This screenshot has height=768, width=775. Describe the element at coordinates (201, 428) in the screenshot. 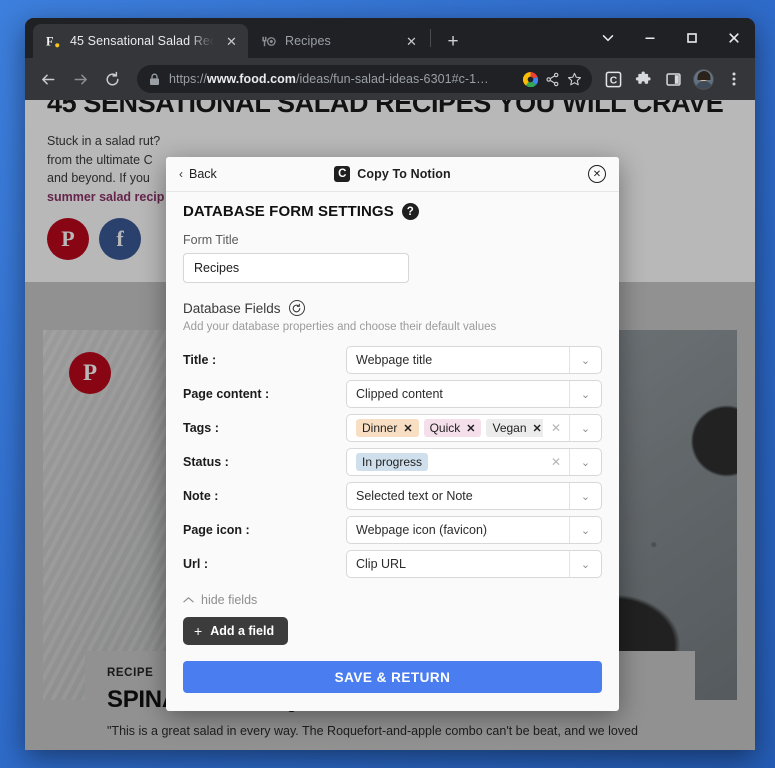

I see `row-label: Tags :` at that location.